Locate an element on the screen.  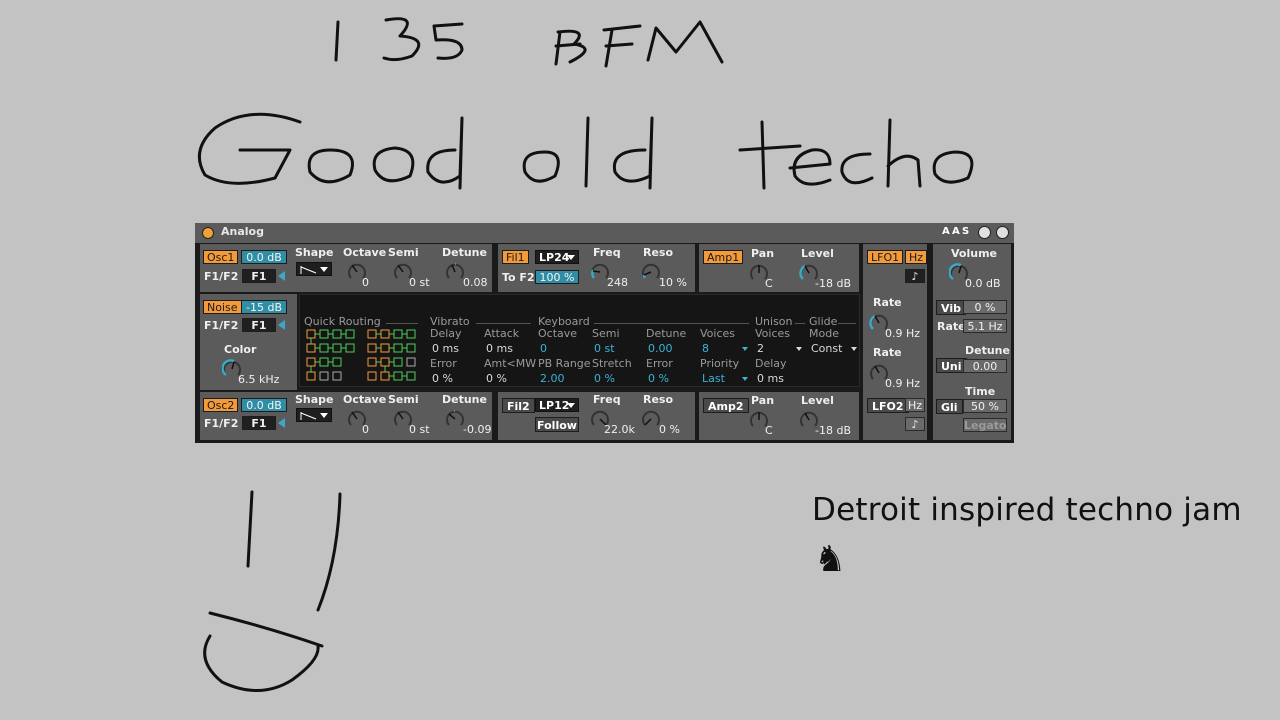
osc1-route-label: F1/F2 is located at coordinates (221, 276).